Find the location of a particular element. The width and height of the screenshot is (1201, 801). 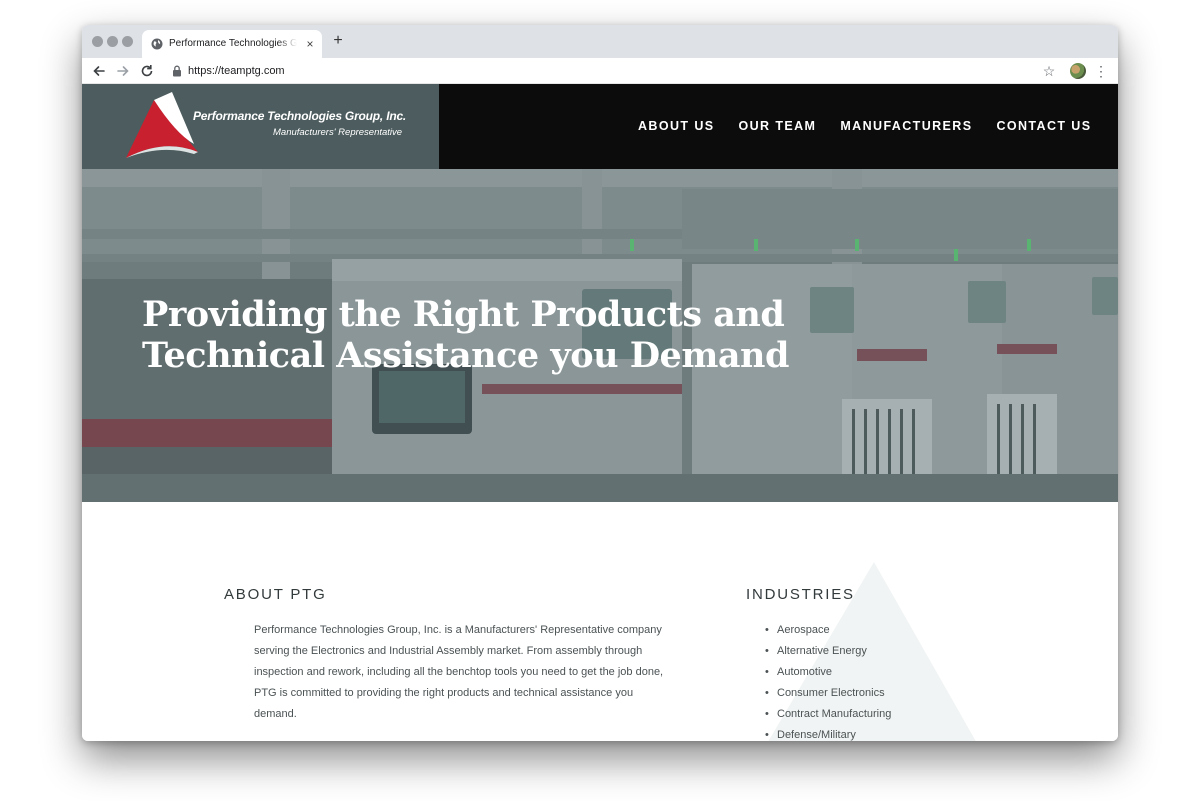

nav-about-us: ABOUT US is located at coordinates (676, 126).